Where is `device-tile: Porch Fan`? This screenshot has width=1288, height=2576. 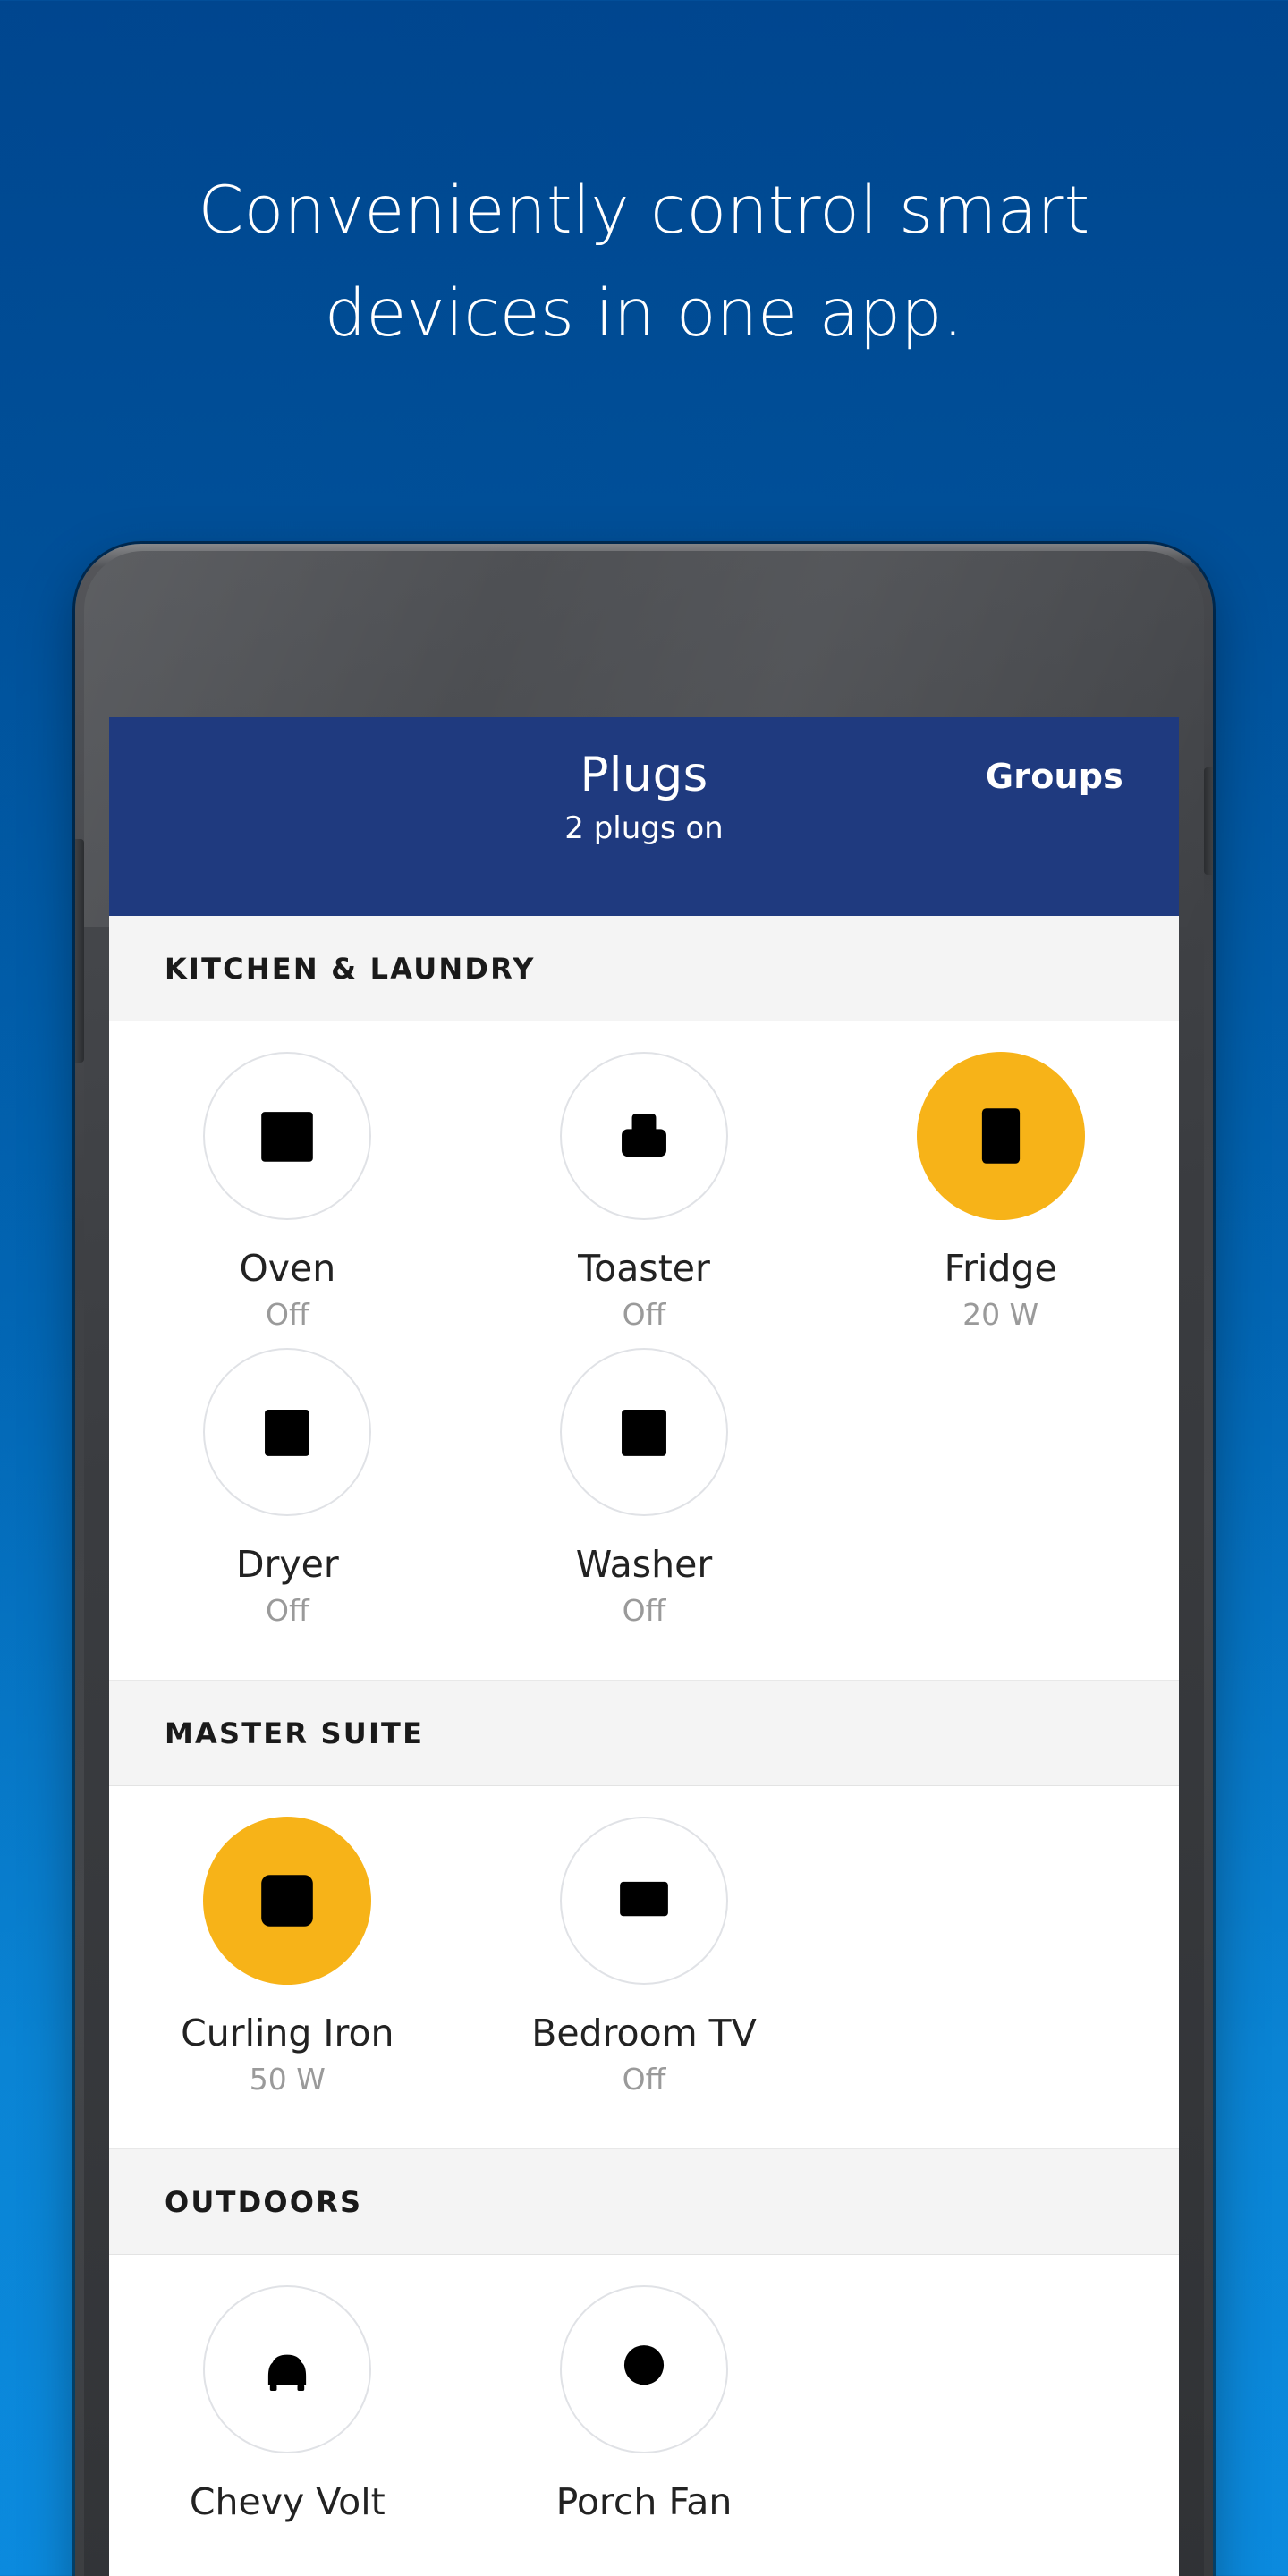 device-tile: Porch Fan is located at coordinates (644, 2407).